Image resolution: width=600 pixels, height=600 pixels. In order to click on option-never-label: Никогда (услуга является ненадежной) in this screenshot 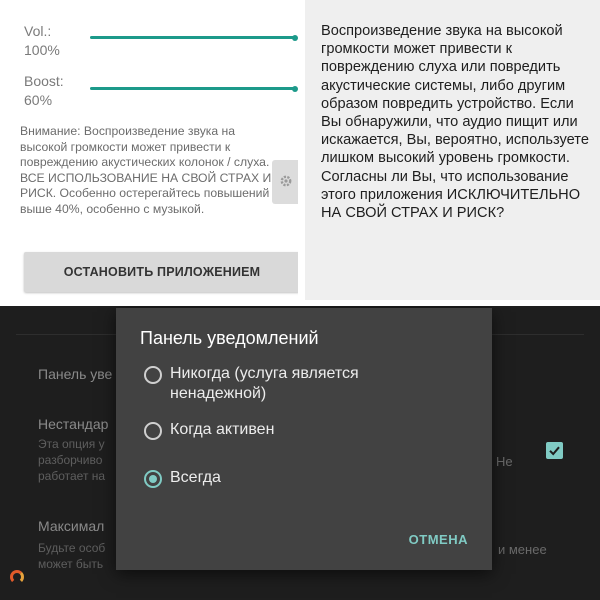, I will do `click(264, 383)`.